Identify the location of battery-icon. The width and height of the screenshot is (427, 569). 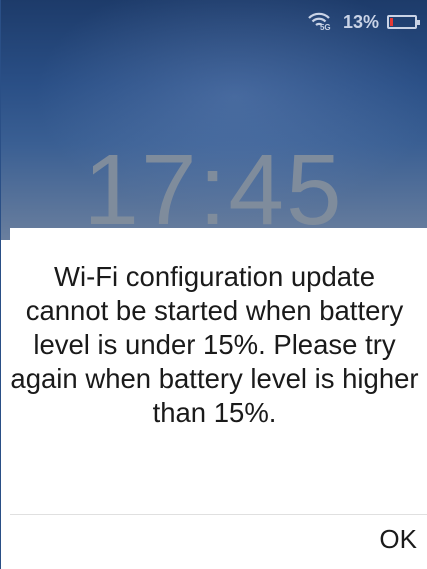
(403, 22).